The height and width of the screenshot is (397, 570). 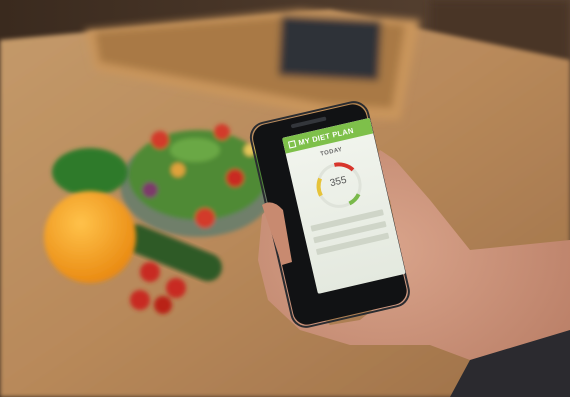 I want to click on green-pepper, so click(x=90, y=172).